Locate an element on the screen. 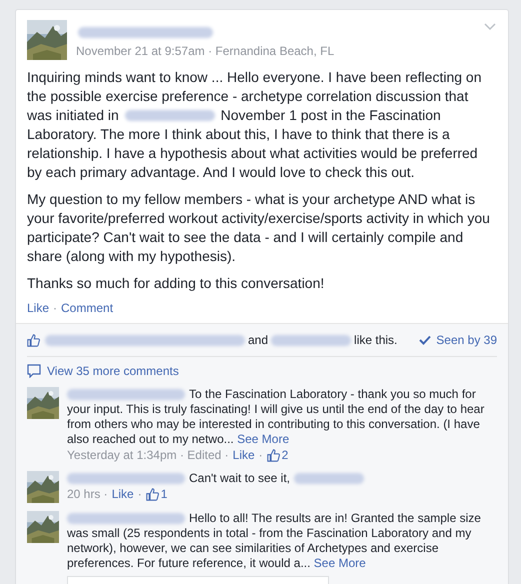 The width and height of the screenshot is (521, 584). like-count: 1 is located at coordinates (164, 494).